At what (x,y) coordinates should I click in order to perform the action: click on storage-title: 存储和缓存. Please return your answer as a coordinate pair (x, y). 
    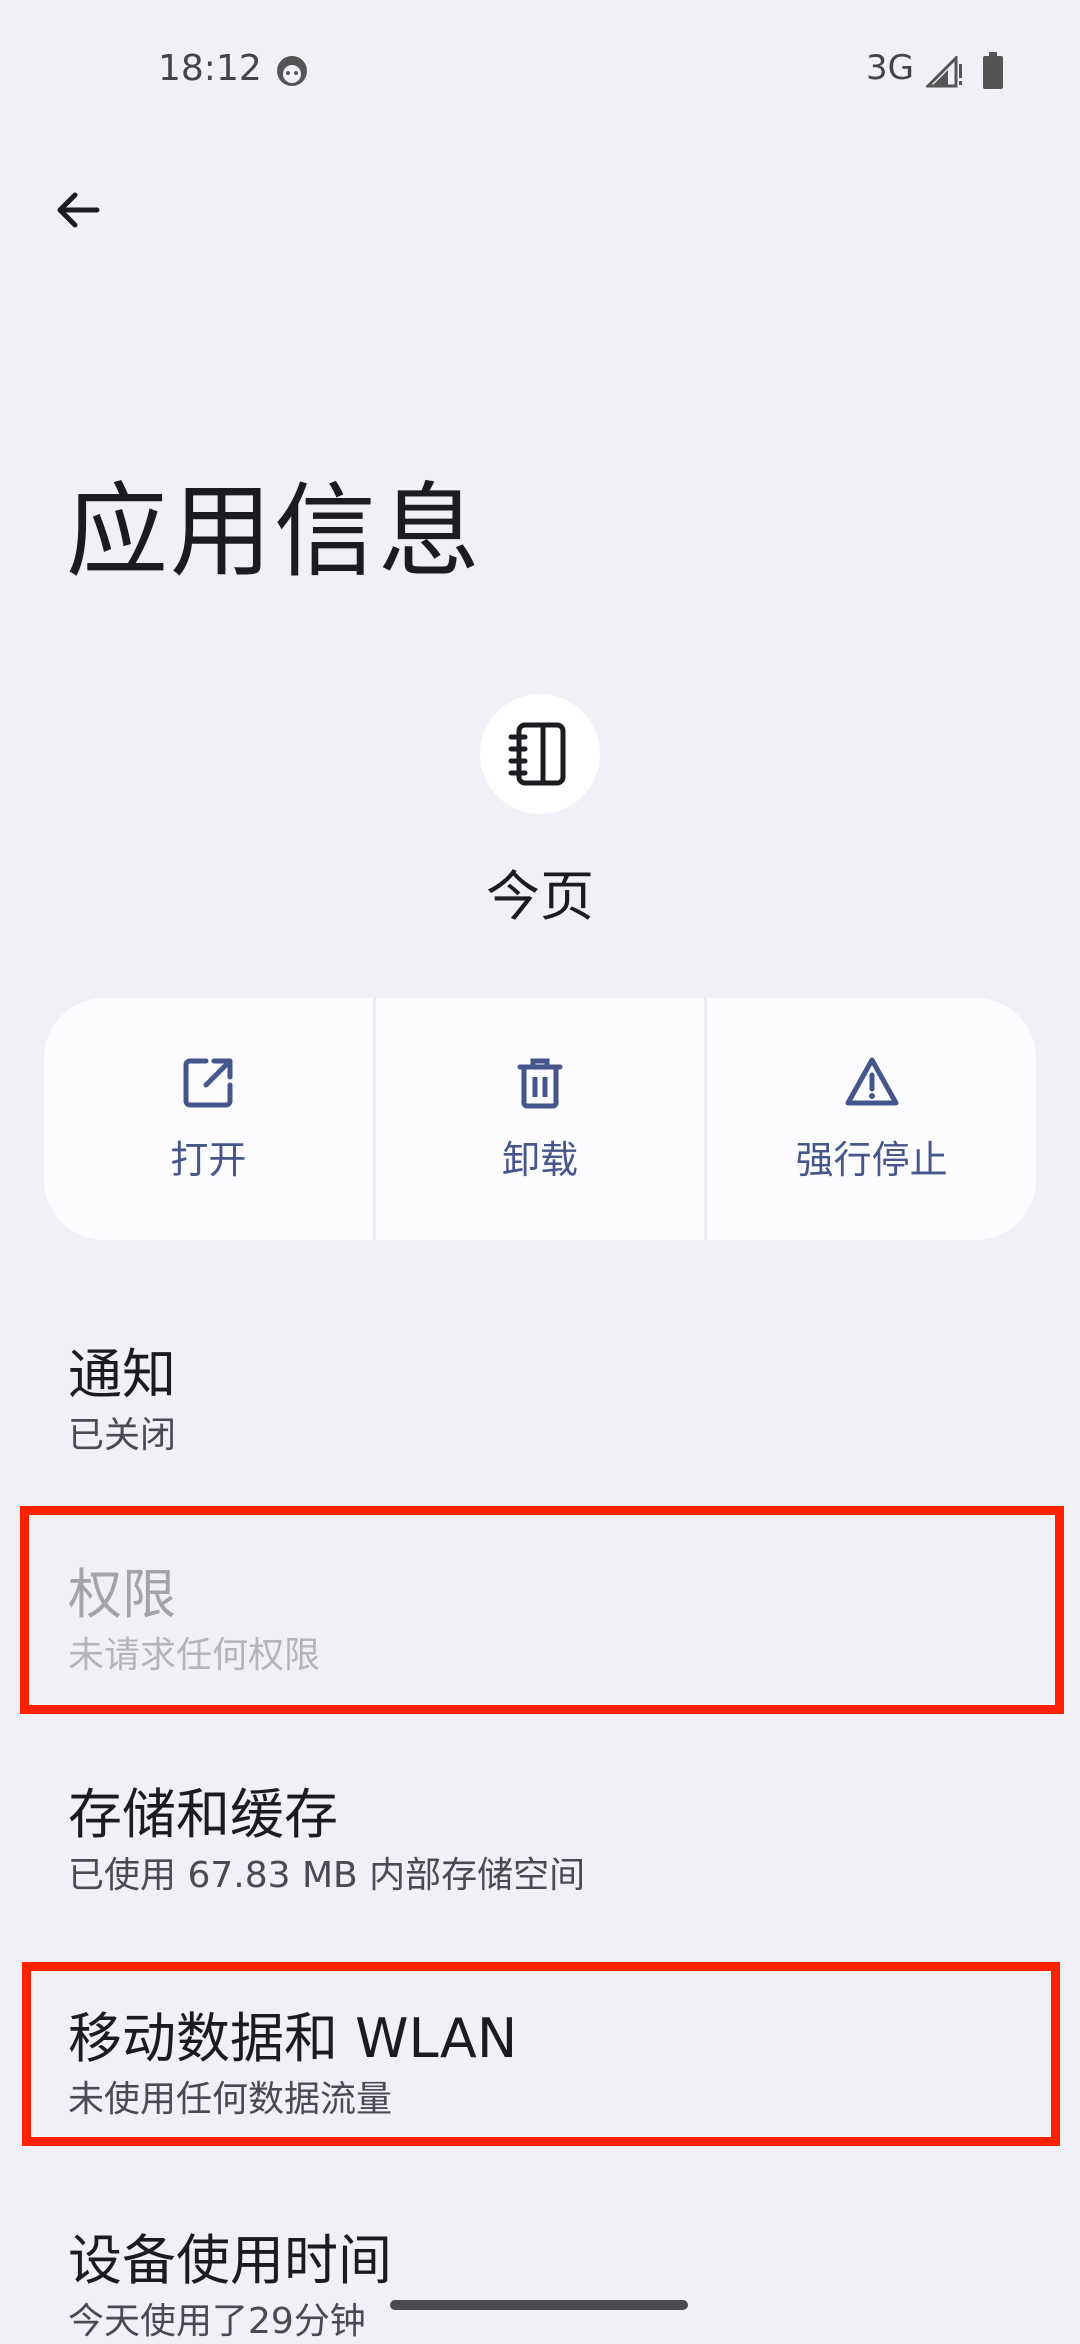
    Looking at the image, I should click on (203, 1814).